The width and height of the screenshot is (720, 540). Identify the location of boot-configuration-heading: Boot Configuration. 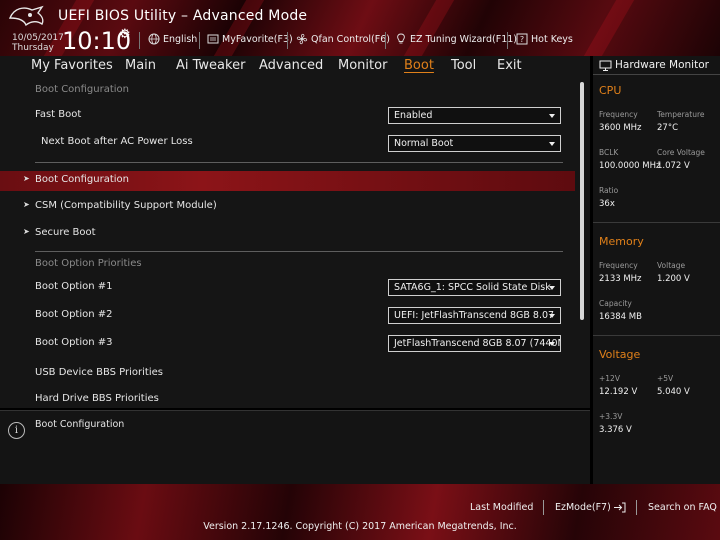
(82, 89).